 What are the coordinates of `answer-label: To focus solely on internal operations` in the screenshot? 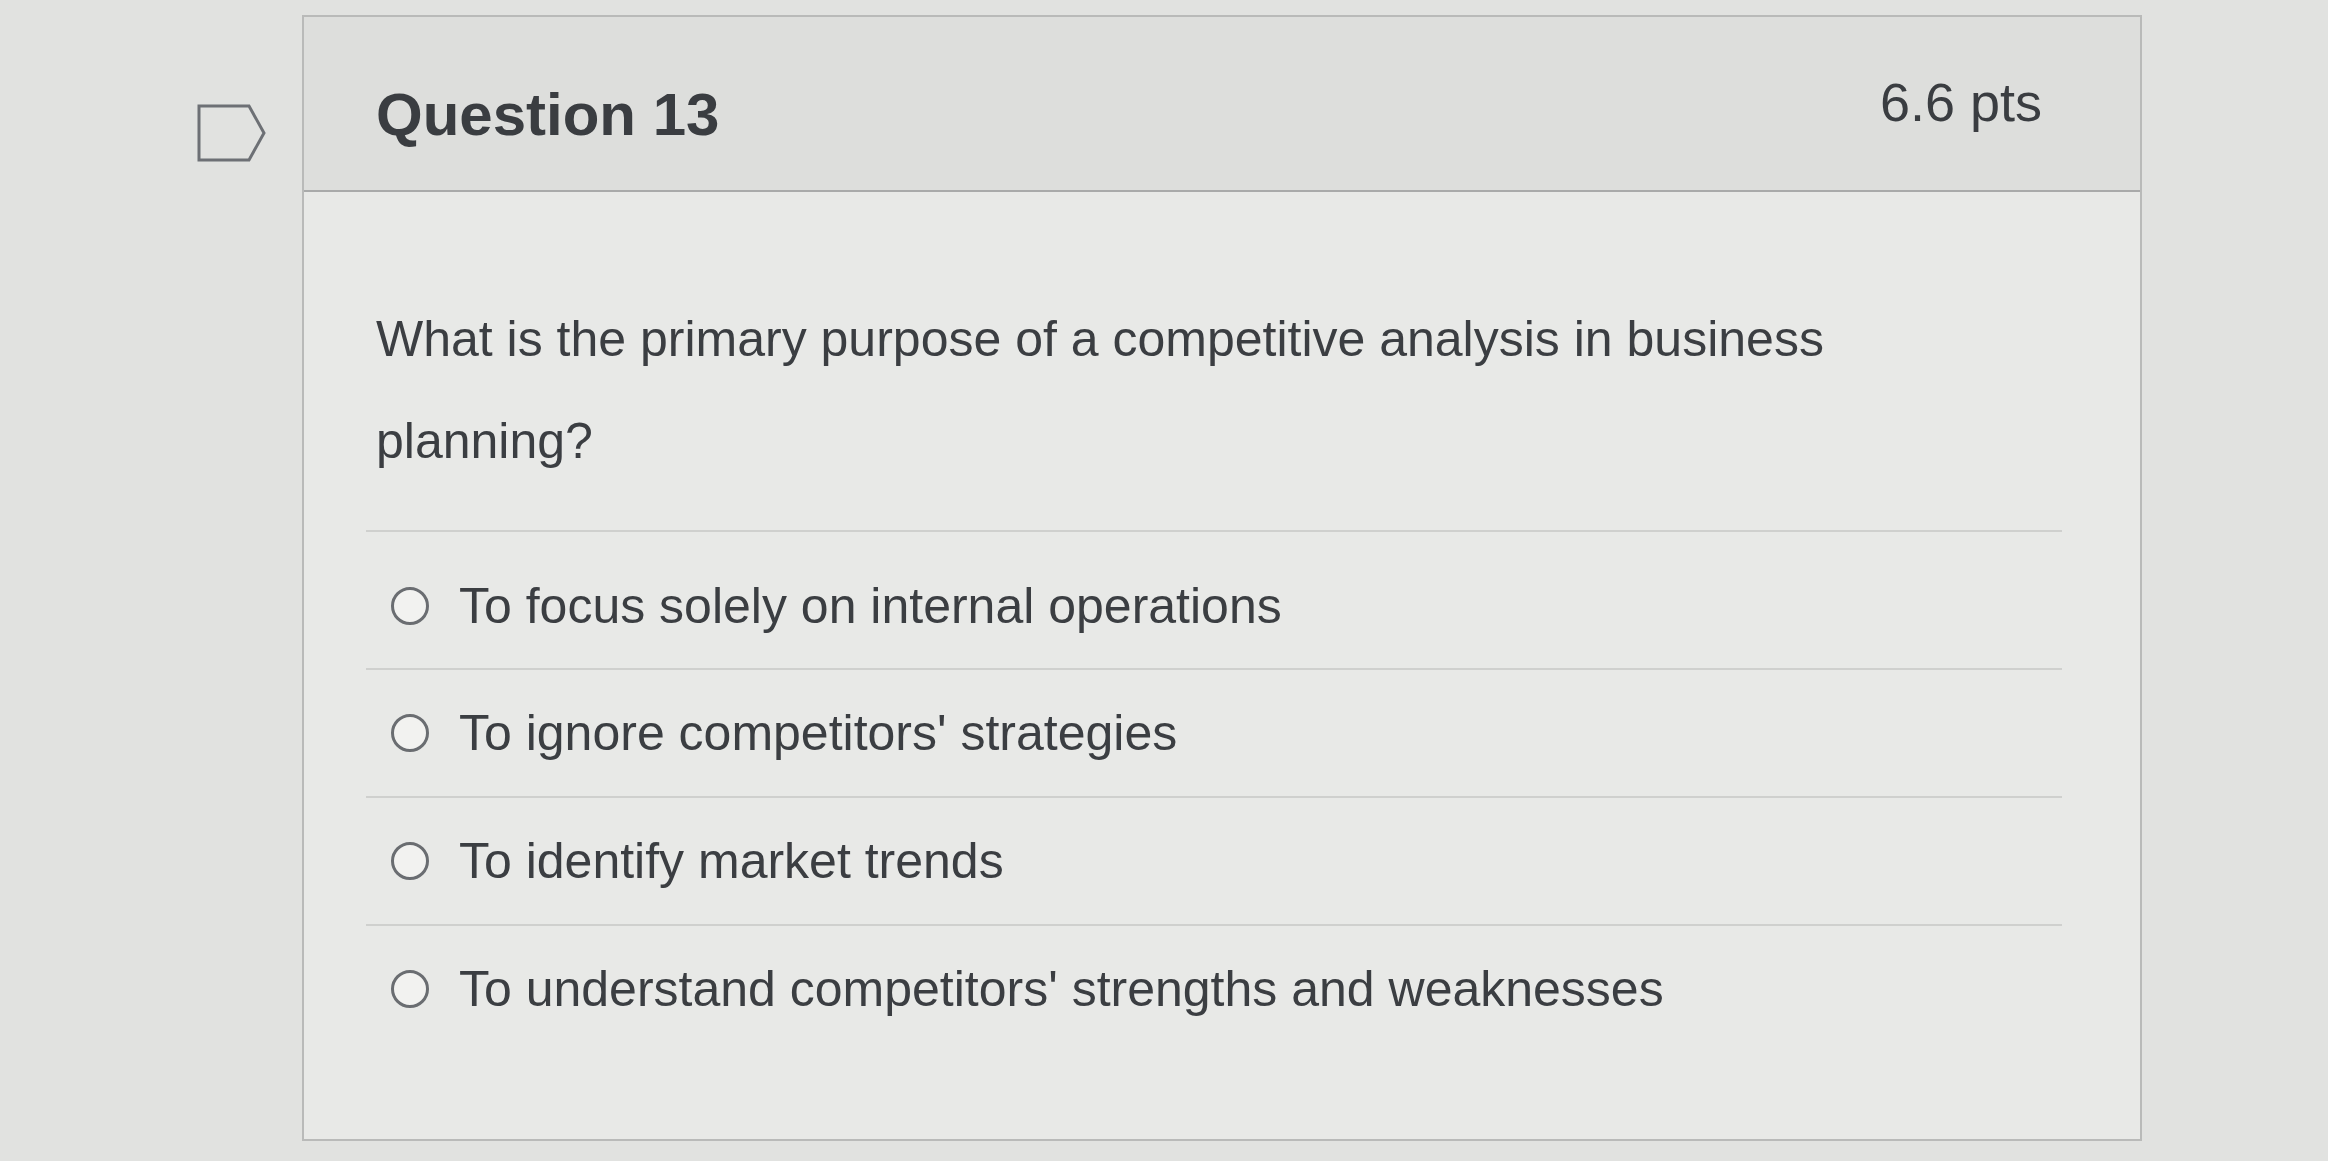 It's located at (870, 606).